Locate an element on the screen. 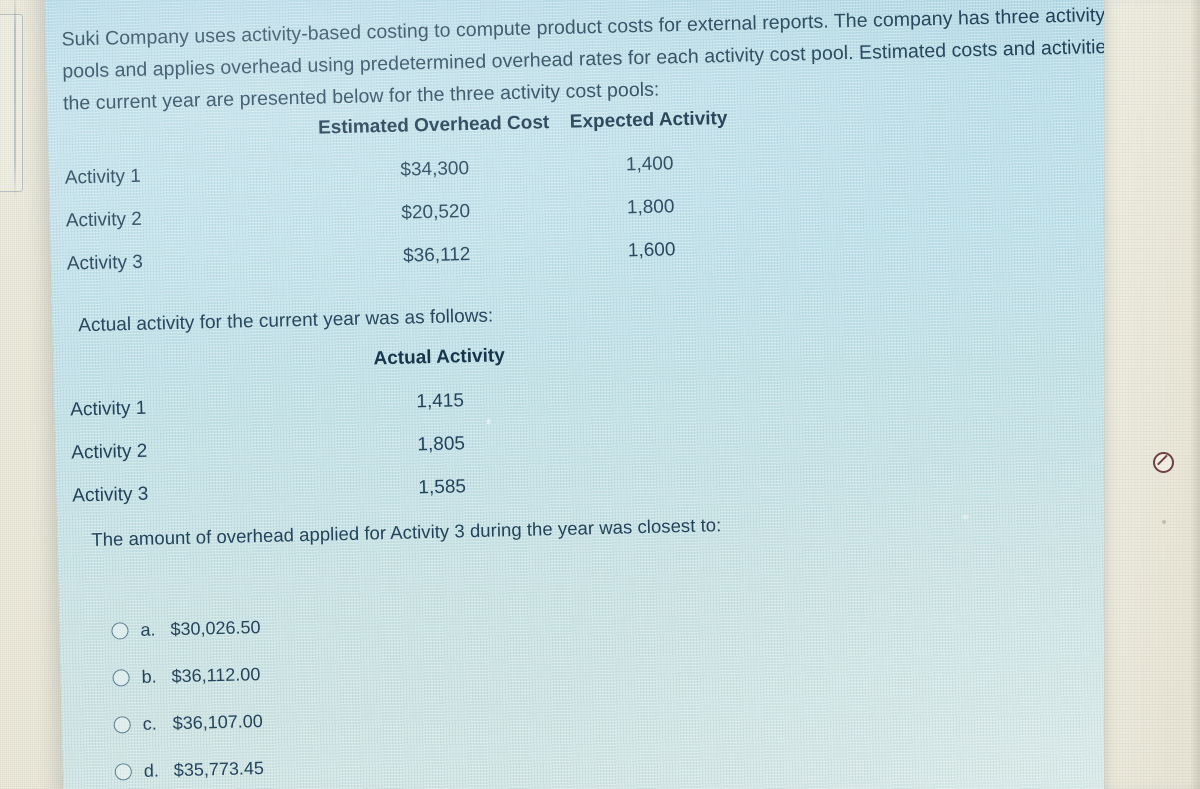 This screenshot has height=789, width=1200. cell-expected-activity: 1,400 is located at coordinates (649, 164).